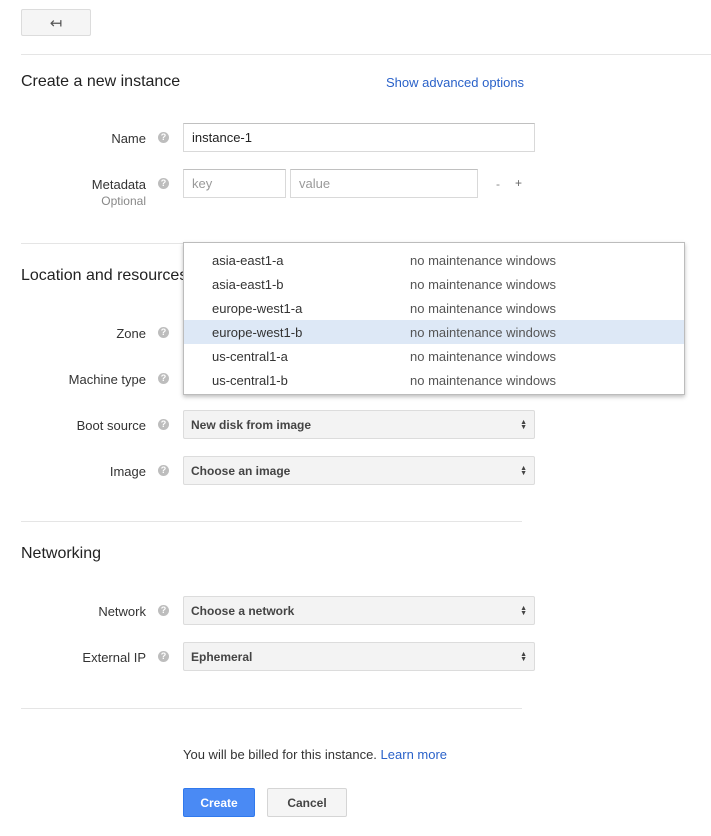 Image resolution: width=711 pixels, height=836 pixels. Describe the element at coordinates (359, 137) in the screenshot. I see `name-input` at that location.